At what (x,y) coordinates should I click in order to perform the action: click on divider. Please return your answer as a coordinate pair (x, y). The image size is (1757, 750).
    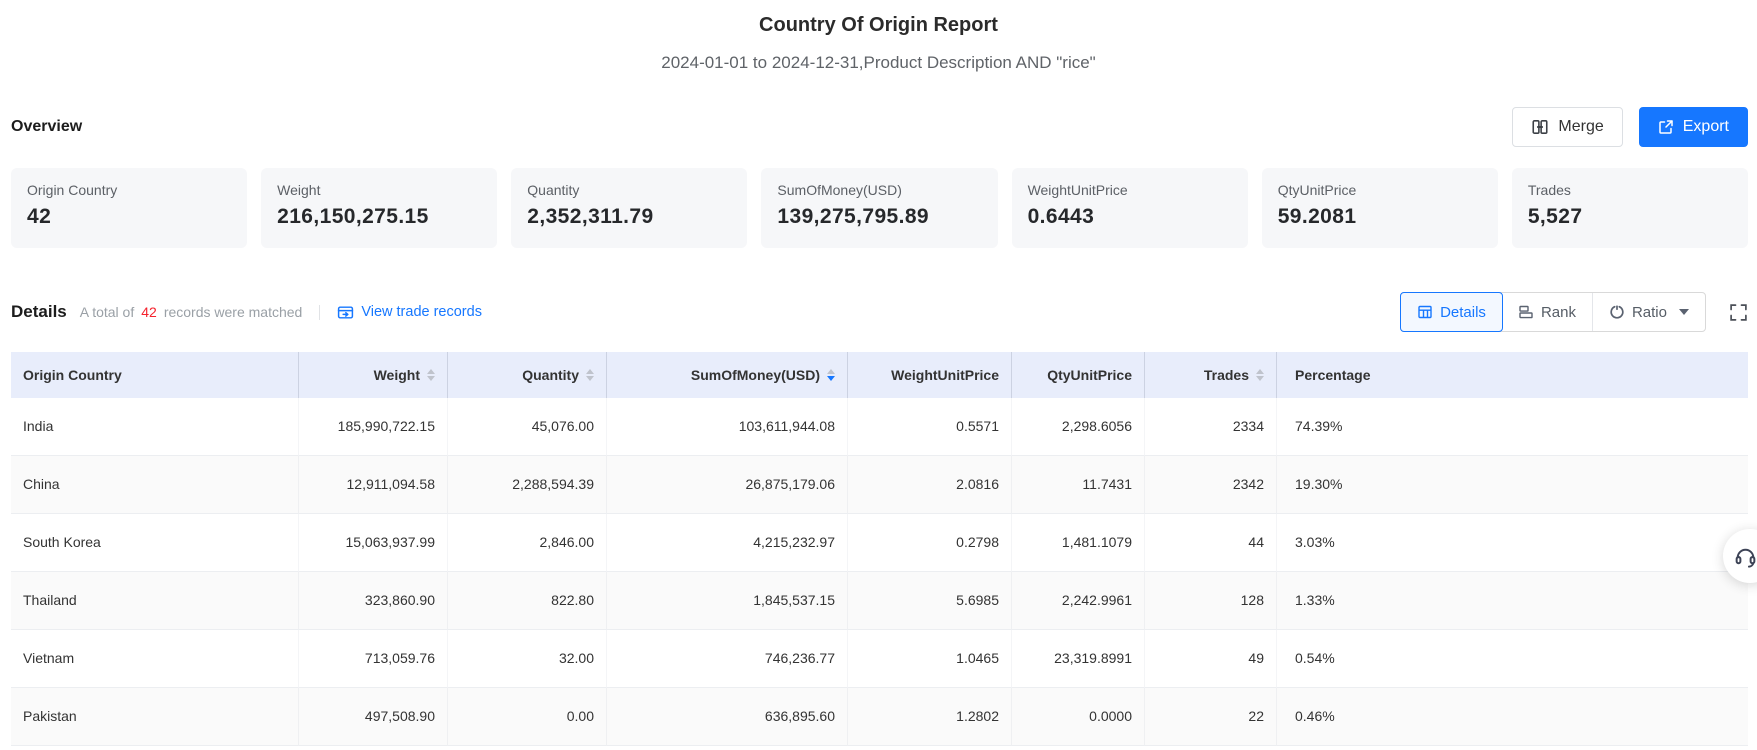
    Looking at the image, I should click on (320, 312).